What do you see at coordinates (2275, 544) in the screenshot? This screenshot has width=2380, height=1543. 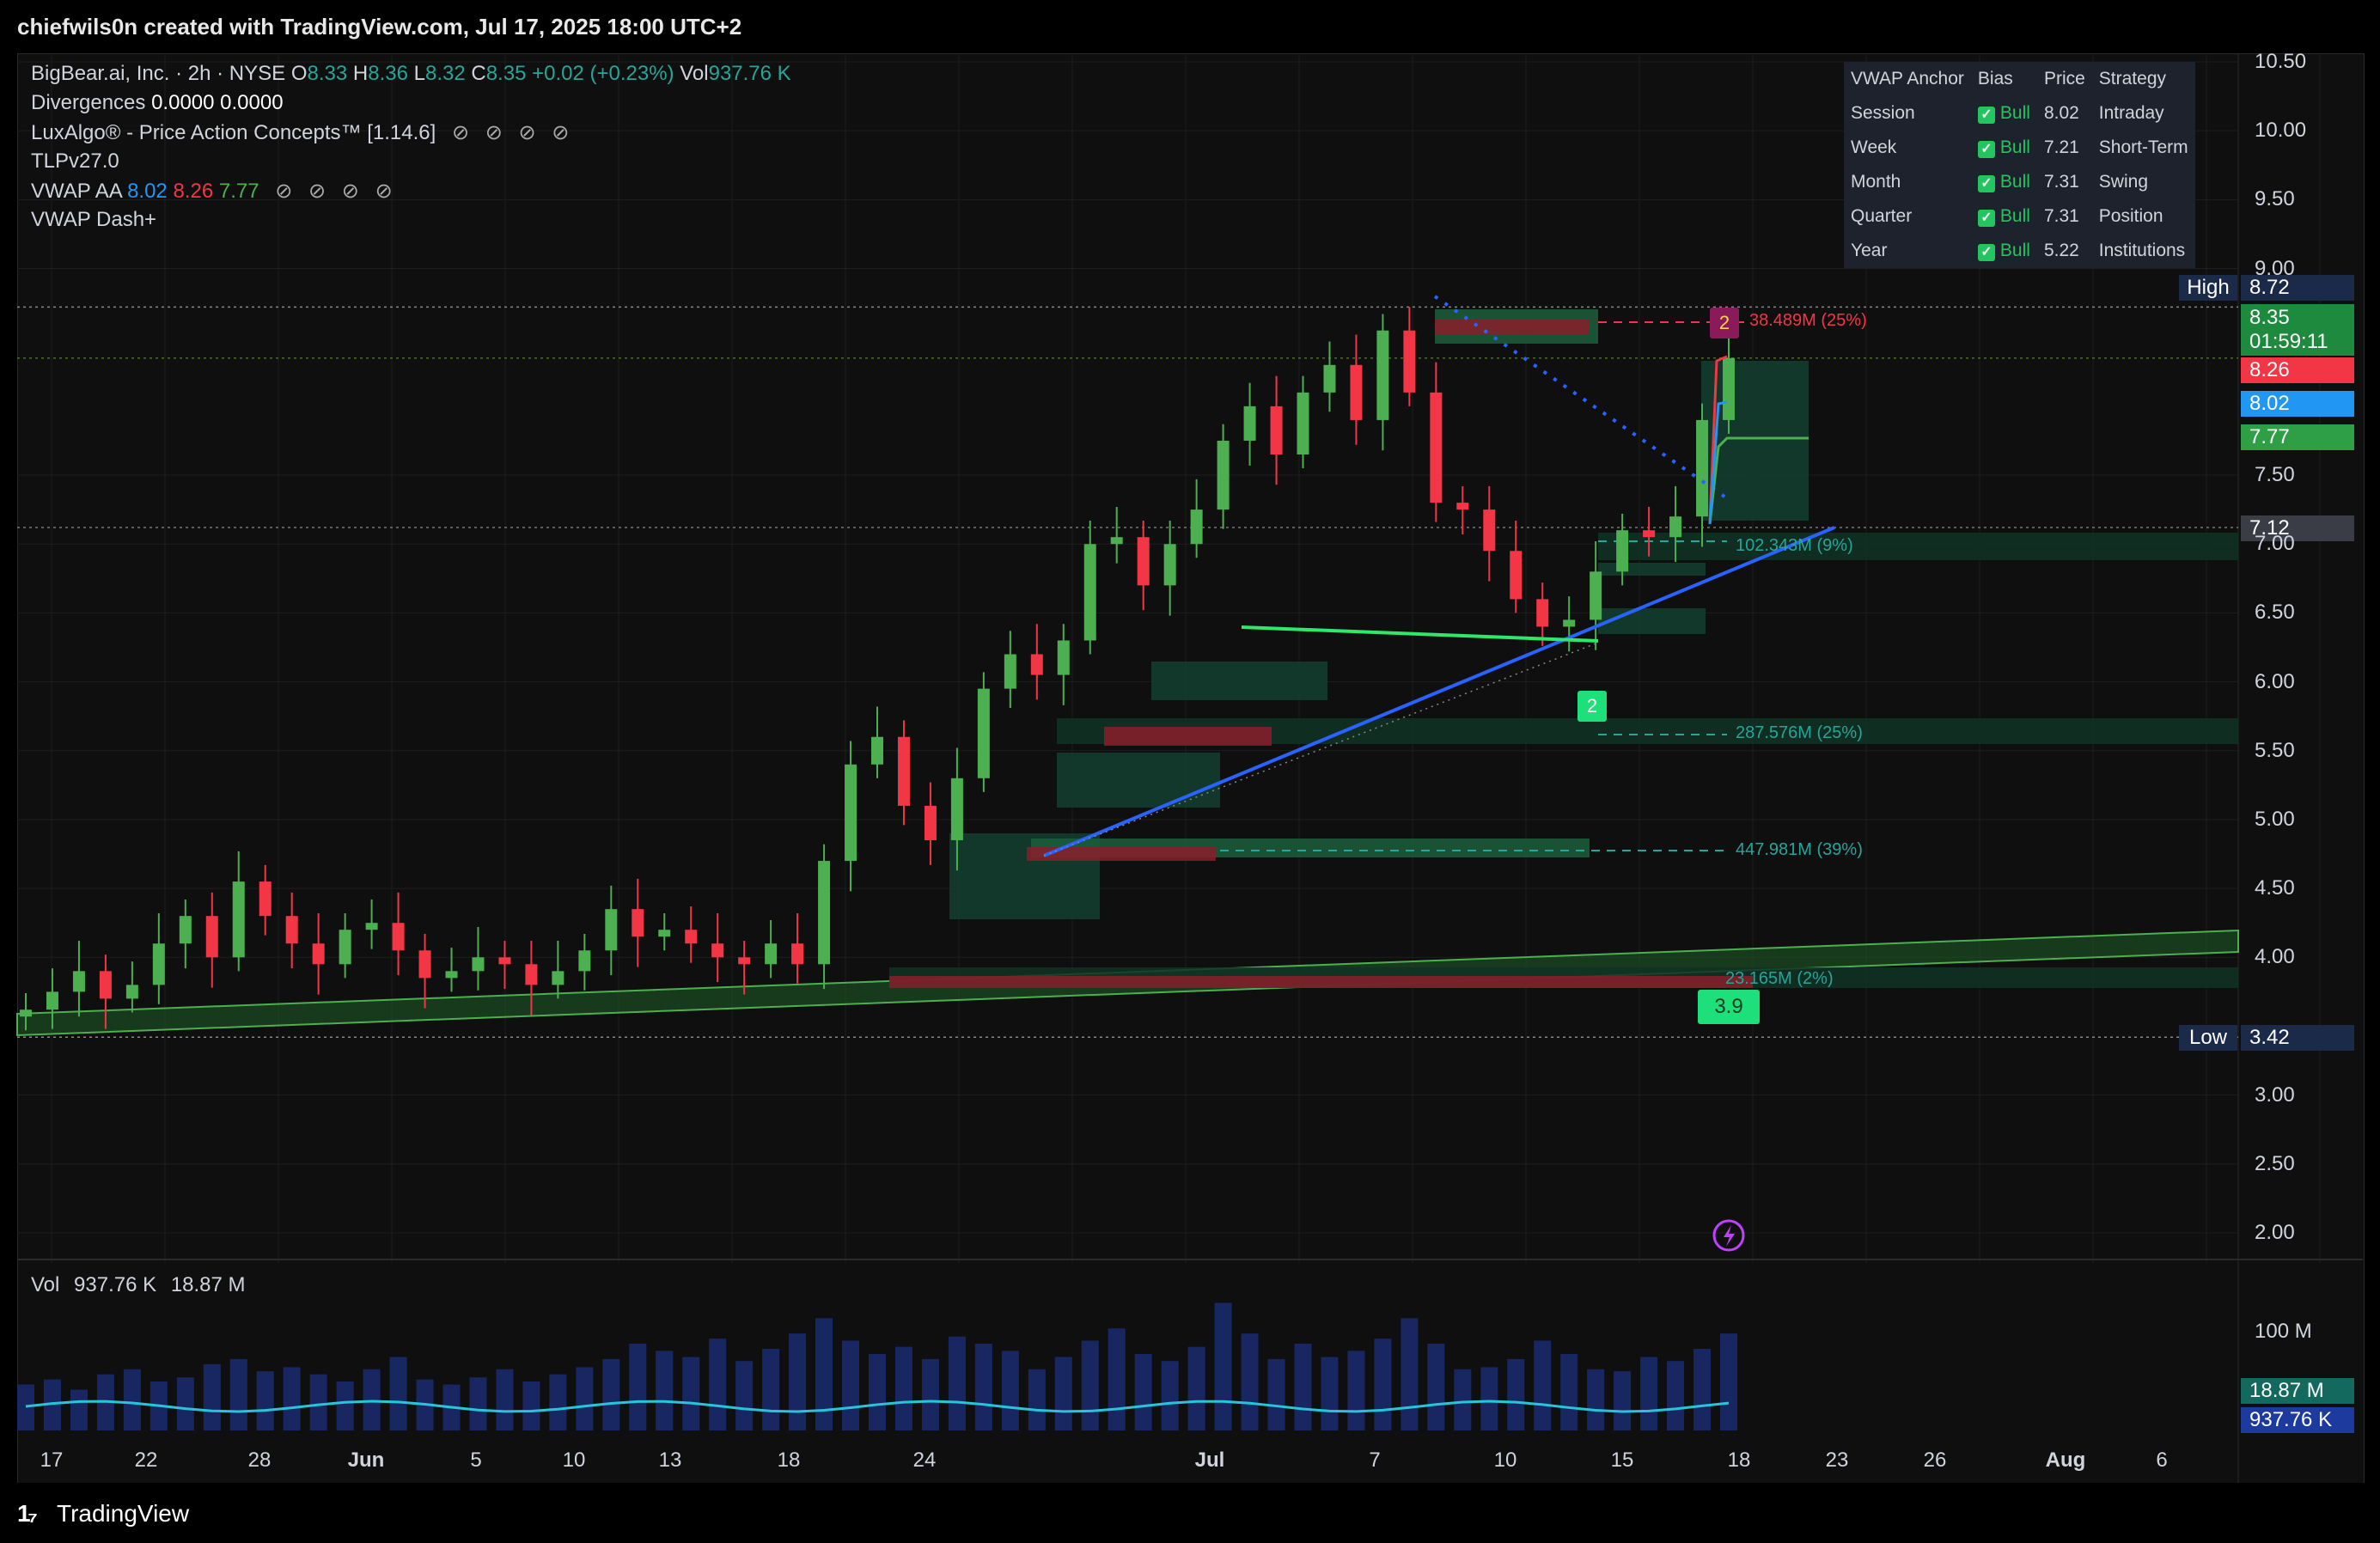 I see `price-tick-label: 7.00` at bounding box center [2275, 544].